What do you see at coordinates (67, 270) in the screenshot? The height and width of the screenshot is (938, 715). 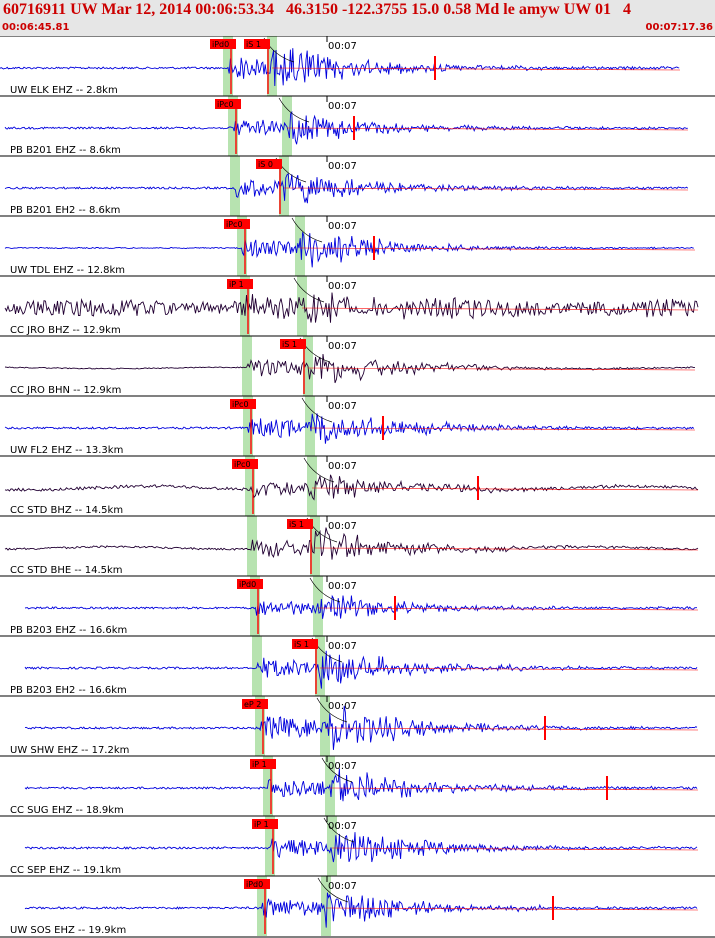 I see `station-label: UW TDL EHZ -- 12.8km` at bounding box center [67, 270].